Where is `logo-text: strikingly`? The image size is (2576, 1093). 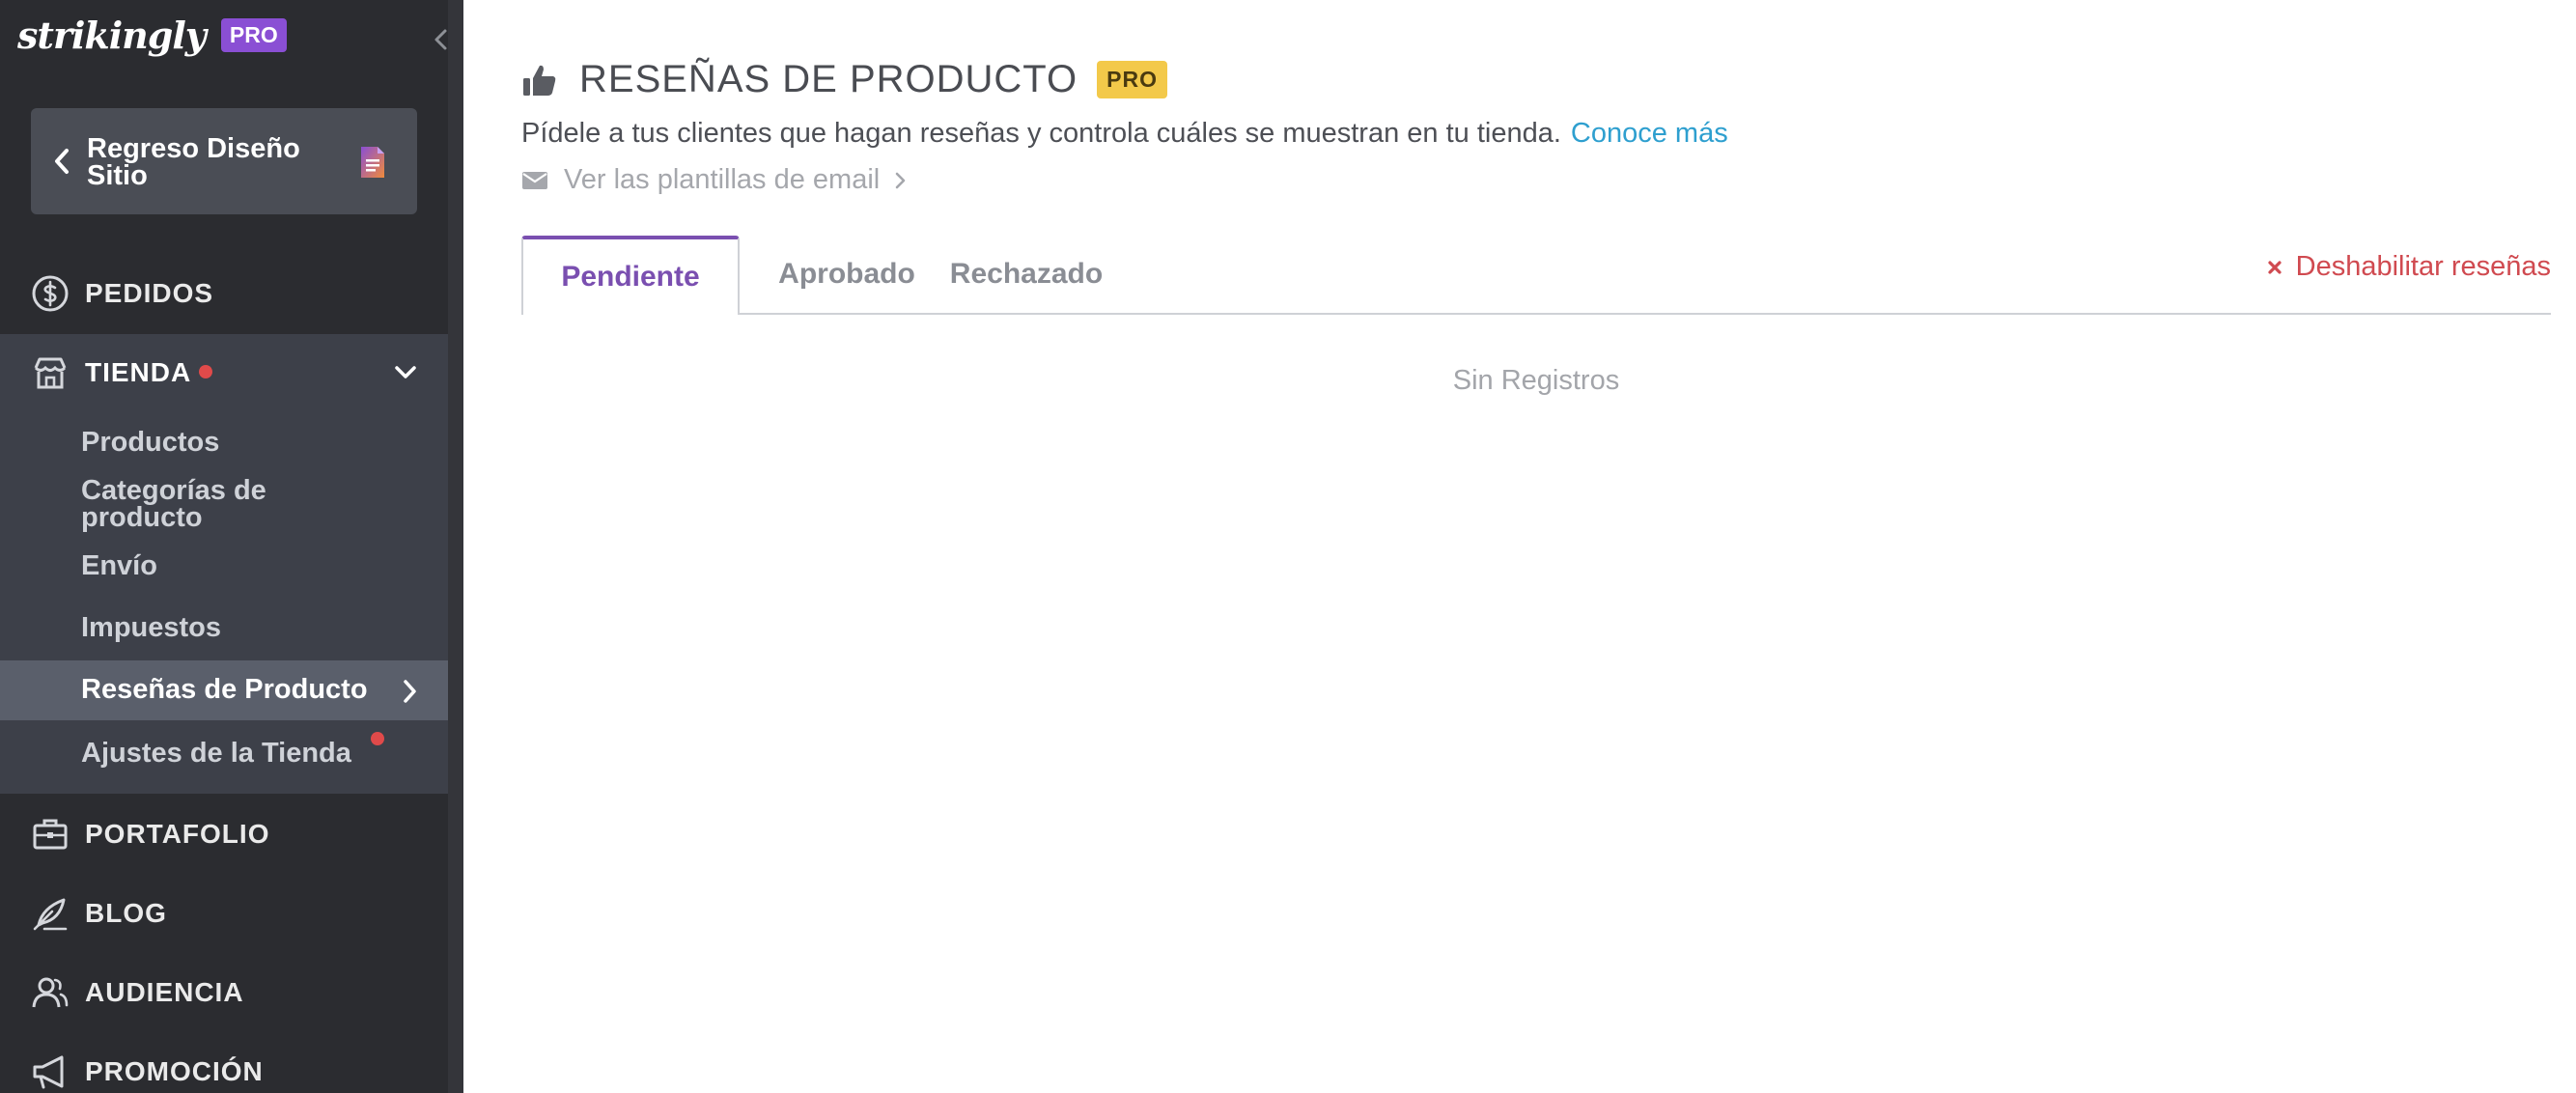
logo-text: strikingly is located at coordinates (112, 35).